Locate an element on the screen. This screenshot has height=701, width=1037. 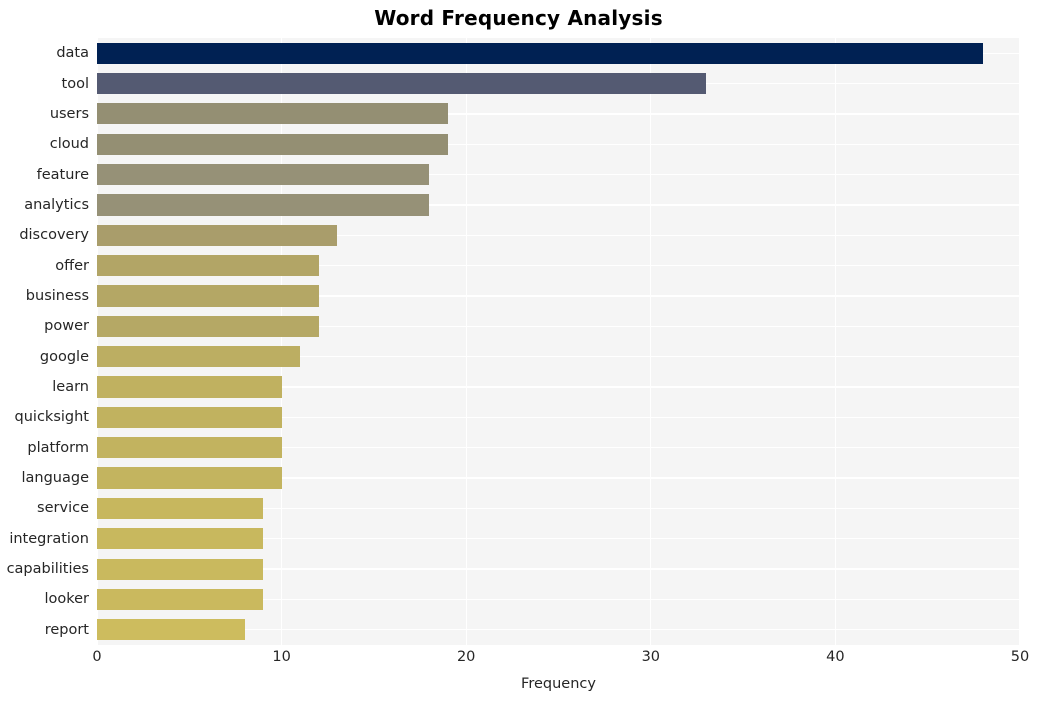
y-axis-tick-label: language is located at coordinates (55, 478).